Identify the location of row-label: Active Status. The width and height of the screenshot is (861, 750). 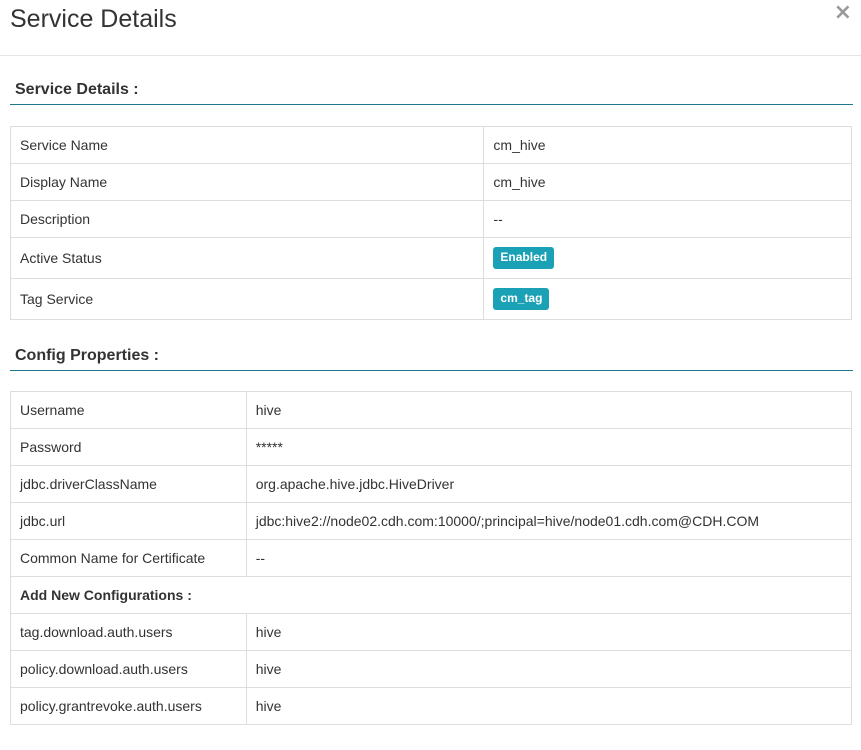
(247, 258).